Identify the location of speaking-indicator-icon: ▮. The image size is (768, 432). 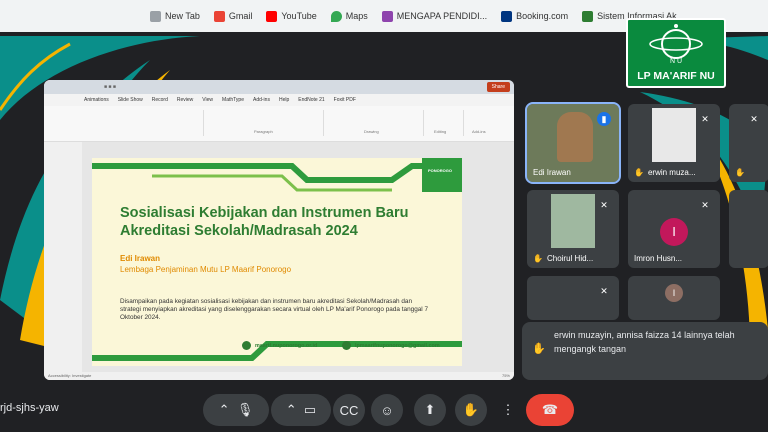
(604, 119).